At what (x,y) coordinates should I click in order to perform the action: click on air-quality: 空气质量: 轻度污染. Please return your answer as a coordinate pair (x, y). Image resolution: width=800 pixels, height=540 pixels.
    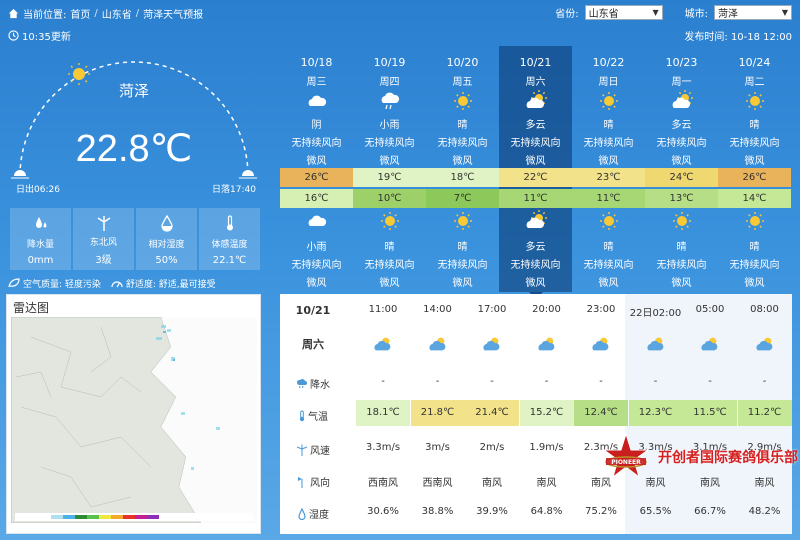
    Looking at the image, I should click on (54, 283).